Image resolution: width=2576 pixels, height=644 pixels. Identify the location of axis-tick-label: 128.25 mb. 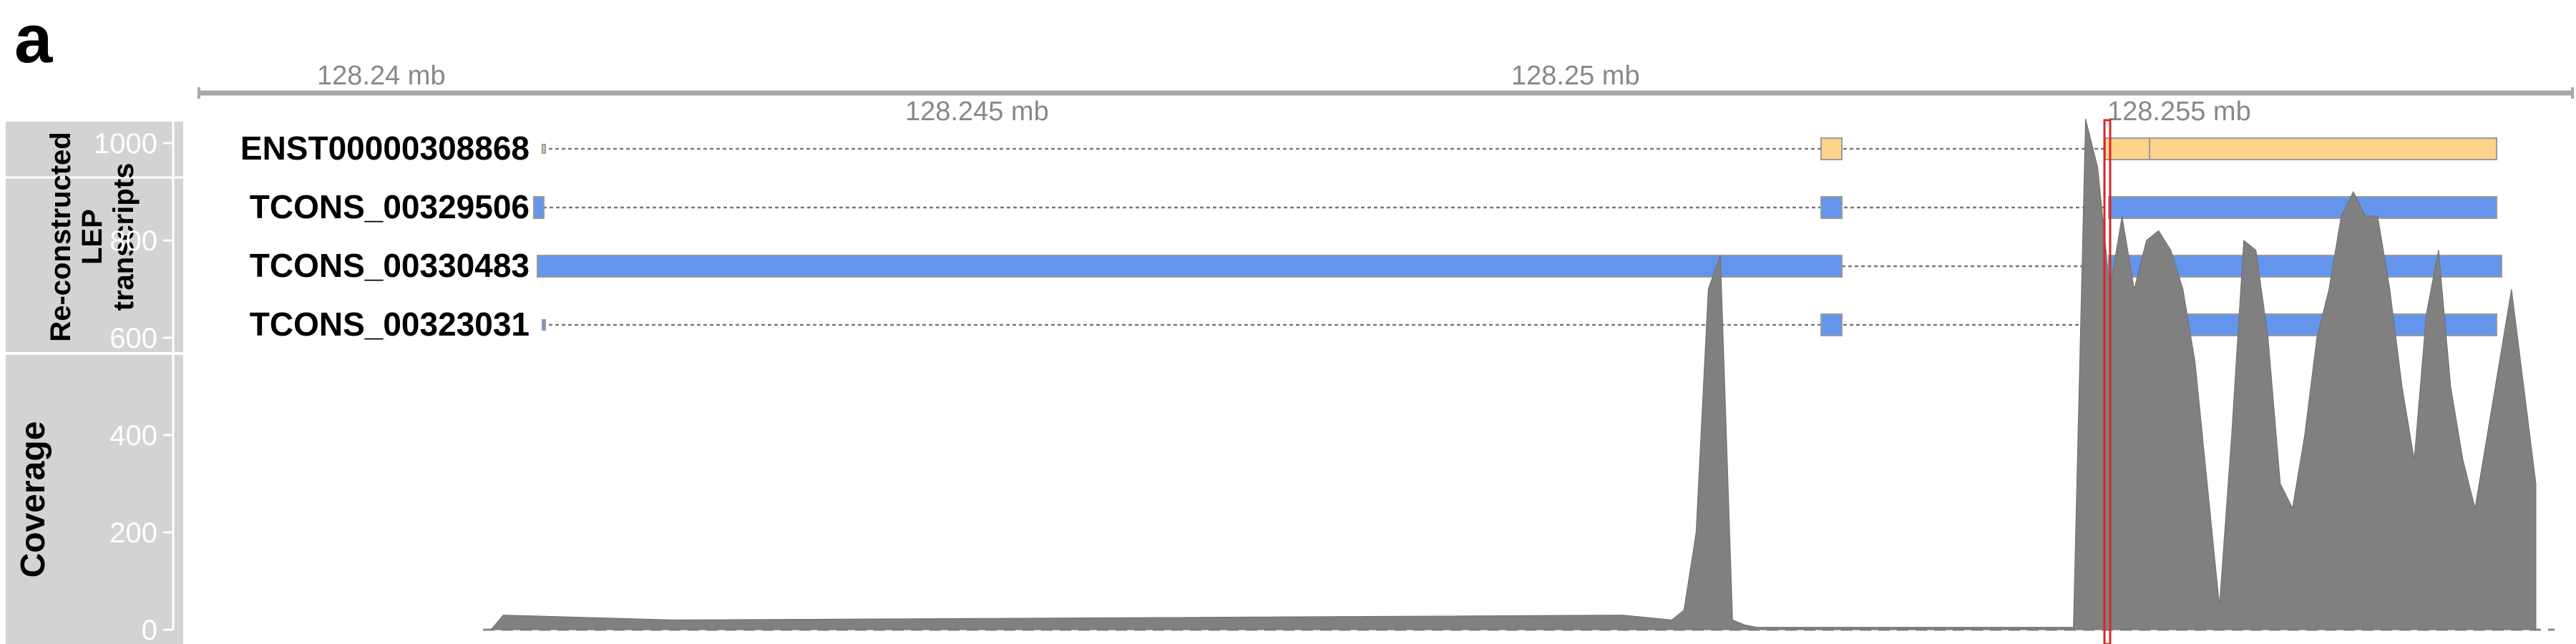
(1575, 76).